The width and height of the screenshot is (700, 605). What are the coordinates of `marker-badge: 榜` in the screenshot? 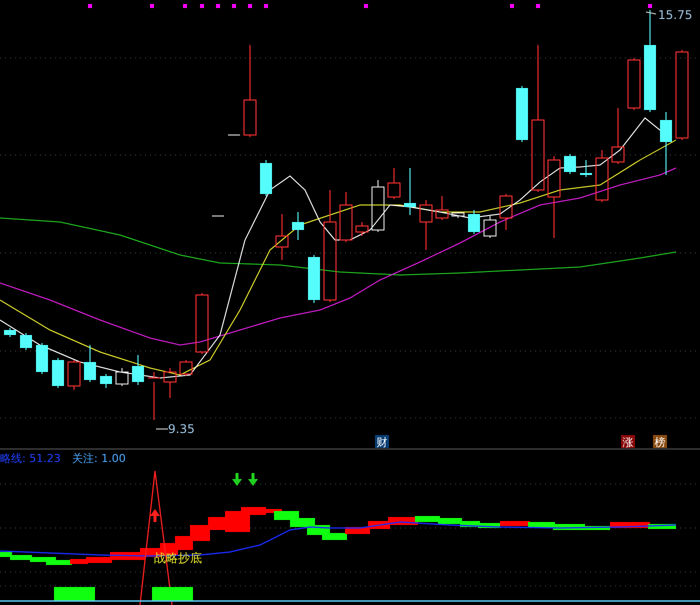 It's located at (660, 442).